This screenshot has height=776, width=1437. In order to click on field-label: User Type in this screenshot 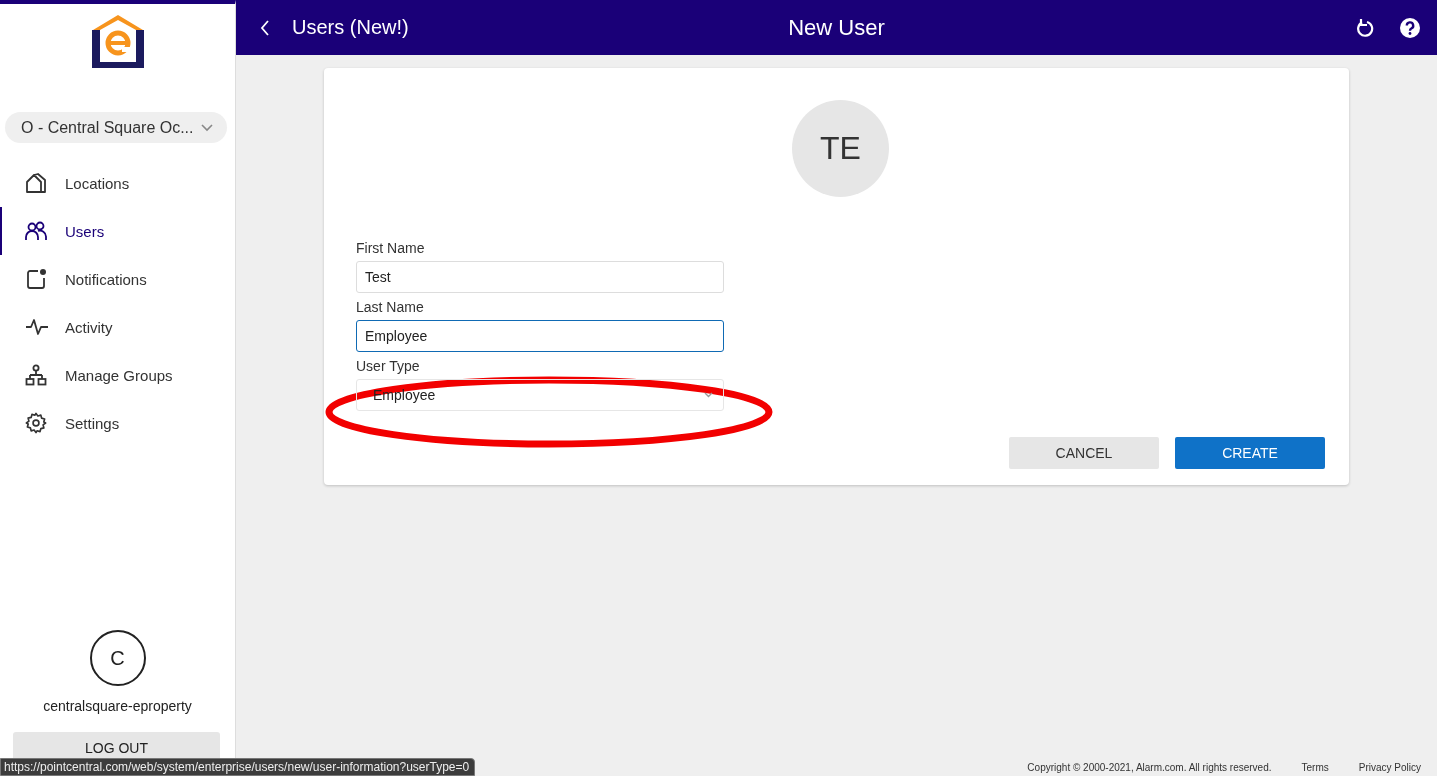, I will do `click(388, 366)`.